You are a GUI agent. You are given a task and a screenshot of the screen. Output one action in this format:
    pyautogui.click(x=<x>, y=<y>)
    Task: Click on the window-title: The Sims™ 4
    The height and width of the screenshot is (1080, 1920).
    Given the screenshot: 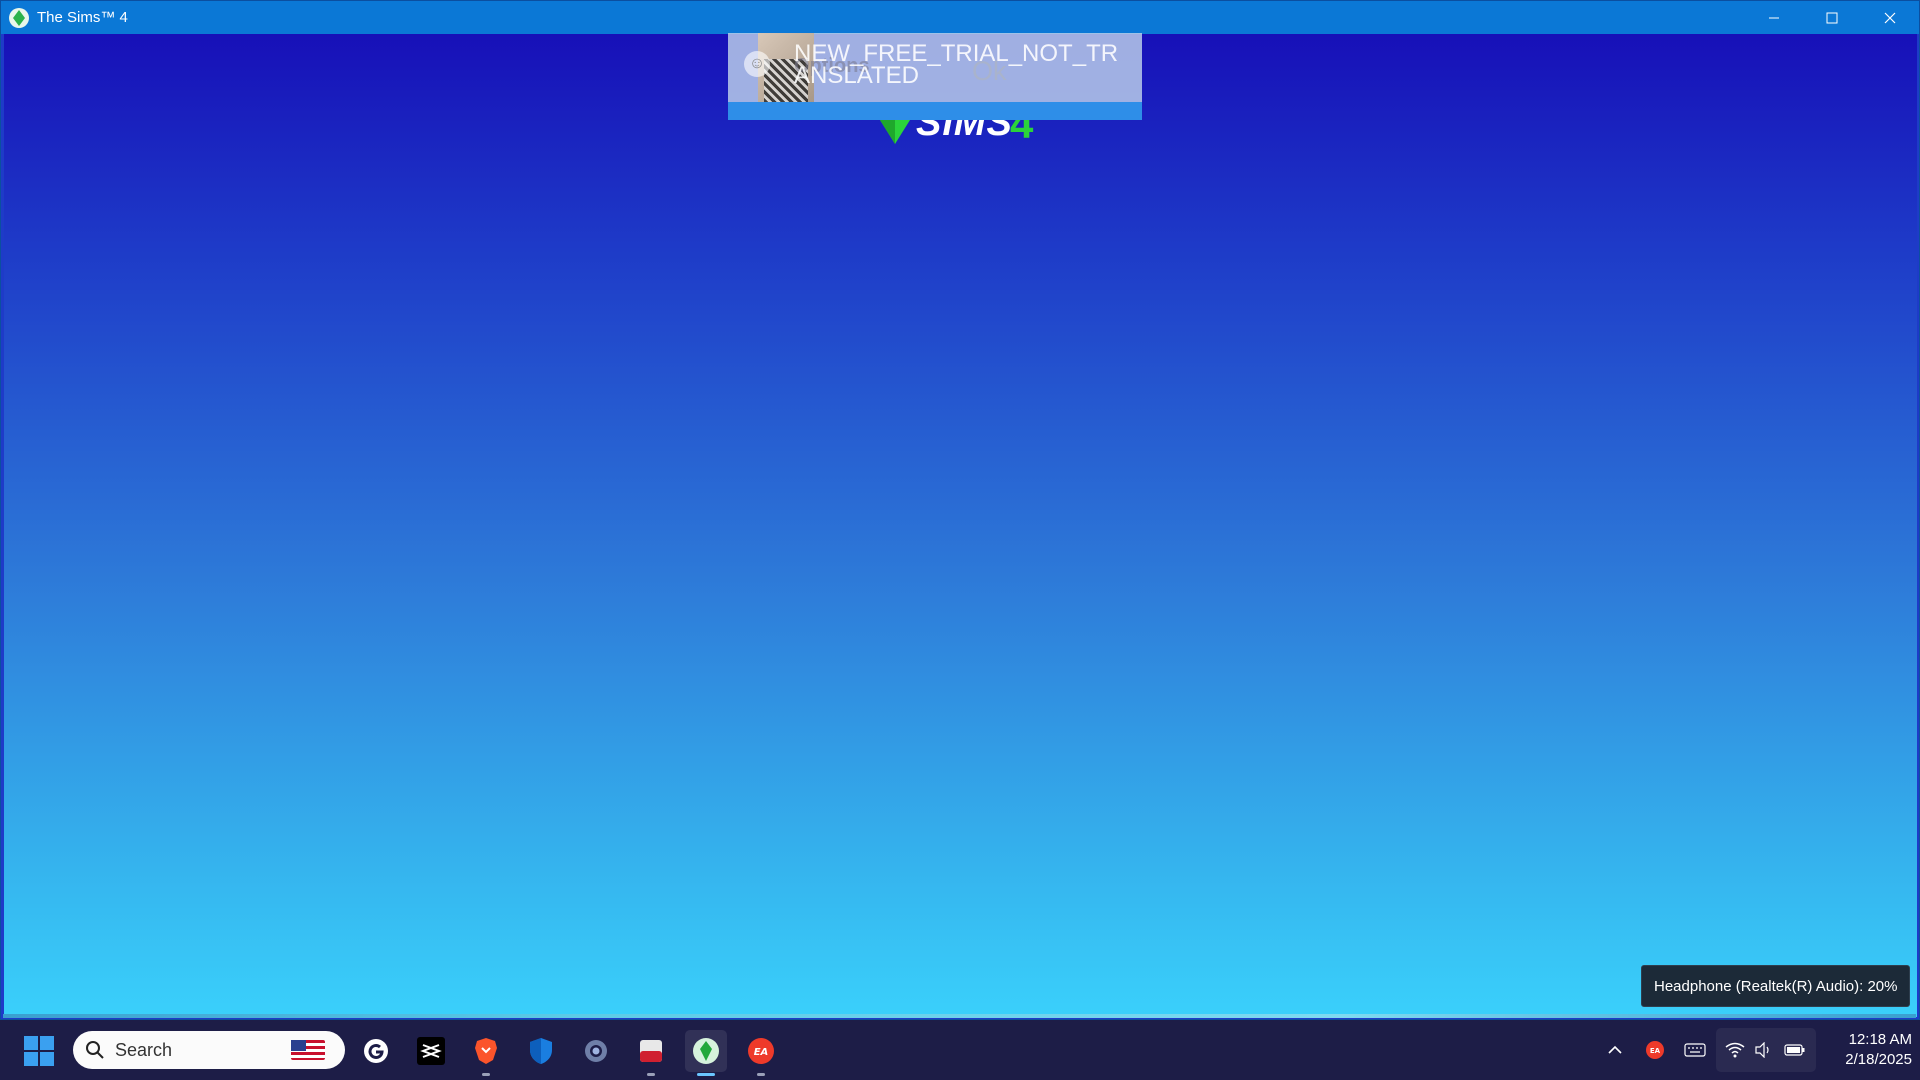 What is the action you would take?
    pyautogui.click(x=82, y=17)
    